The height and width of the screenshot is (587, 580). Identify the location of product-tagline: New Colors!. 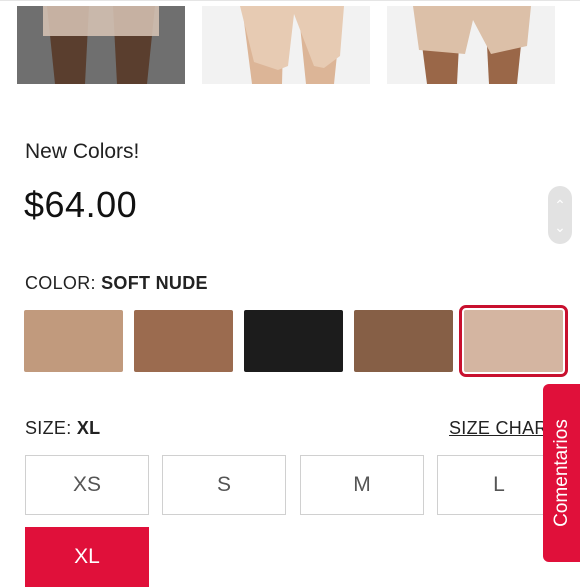
(82, 151).